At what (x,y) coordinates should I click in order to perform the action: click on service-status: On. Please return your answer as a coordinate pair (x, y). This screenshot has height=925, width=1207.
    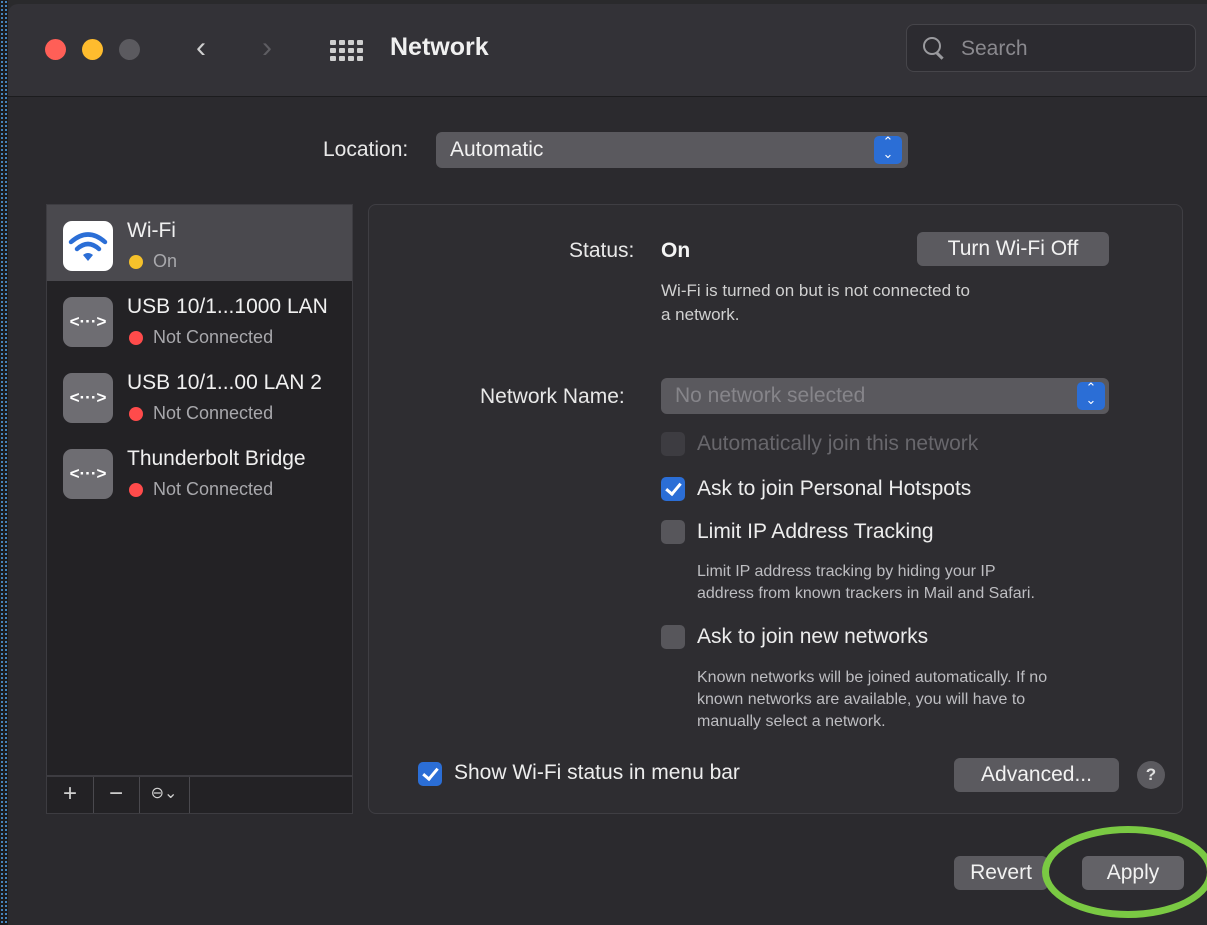
    Looking at the image, I should click on (165, 261).